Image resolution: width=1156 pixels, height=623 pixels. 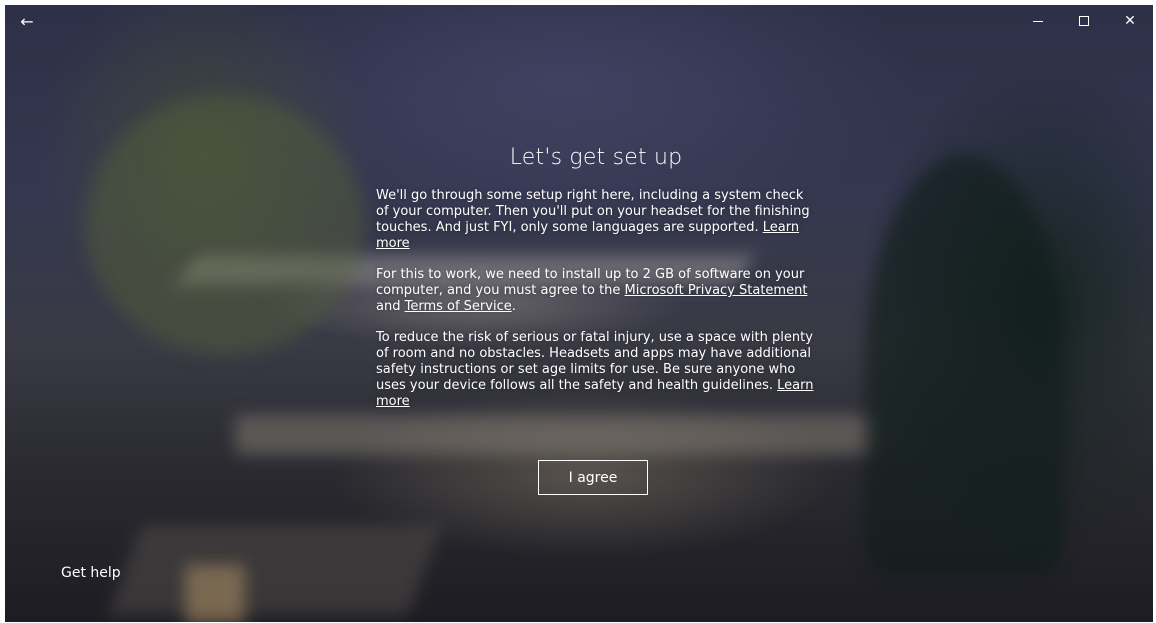 I want to click on privacy-statement-link: Microsoft Privacy Statement, so click(x=716, y=290).